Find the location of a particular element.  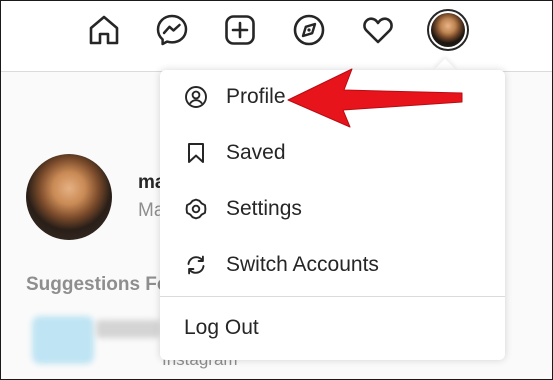

messenger-icon is located at coordinates (172, 30).